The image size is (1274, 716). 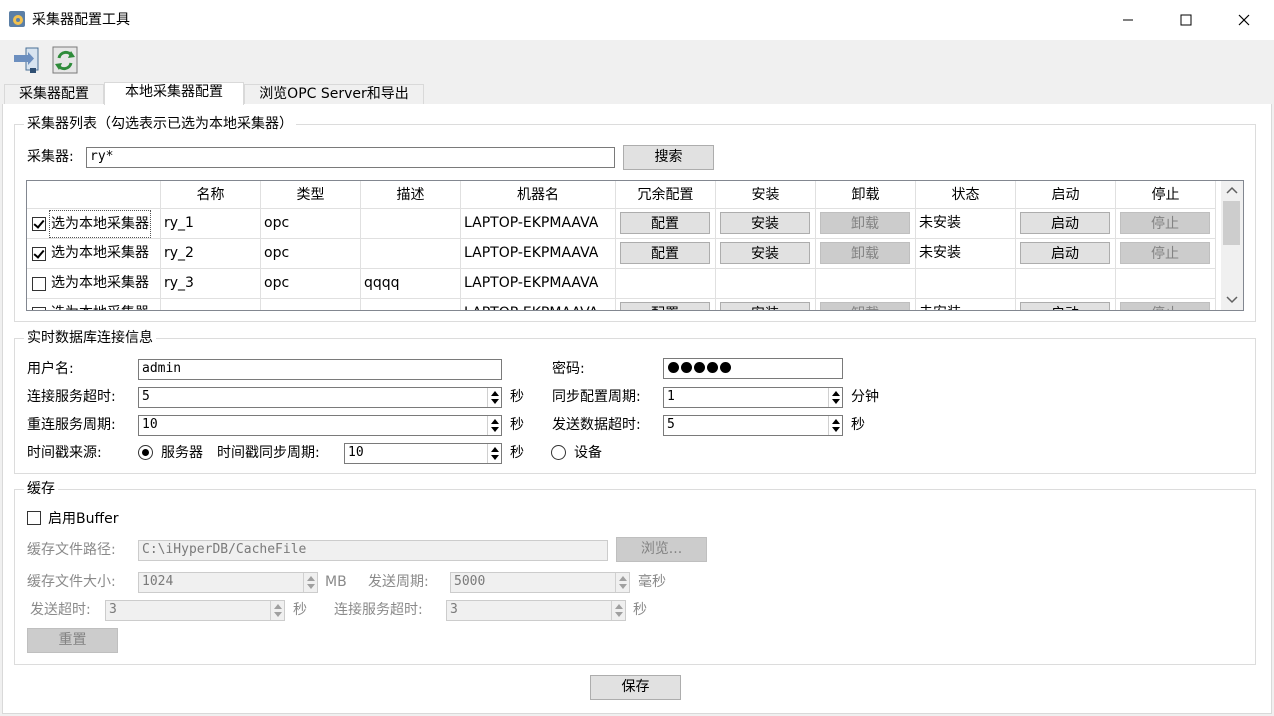 What do you see at coordinates (621, 284) in the screenshot?
I see `table-row: 选为本地采集器 ry_3 opc qqqq LAPTOP-EKPMAAVA` at bounding box center [621, 284].